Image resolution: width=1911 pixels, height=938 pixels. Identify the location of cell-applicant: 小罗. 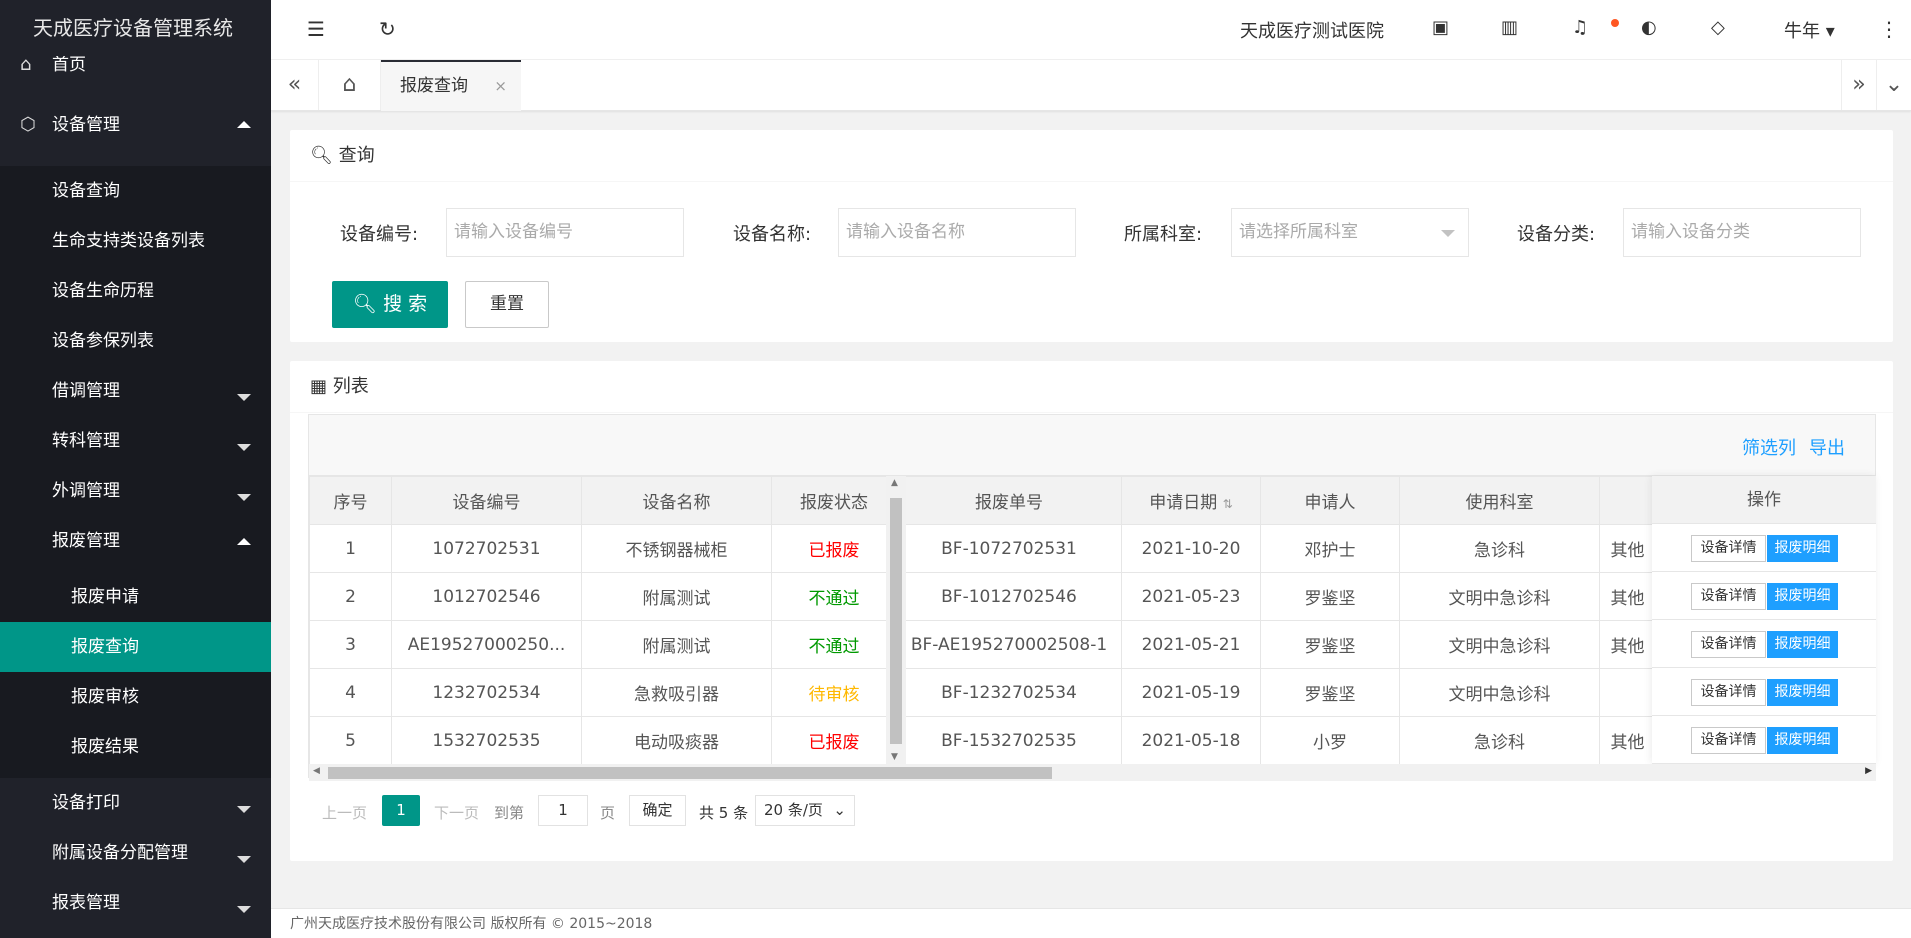
(1330, 740).